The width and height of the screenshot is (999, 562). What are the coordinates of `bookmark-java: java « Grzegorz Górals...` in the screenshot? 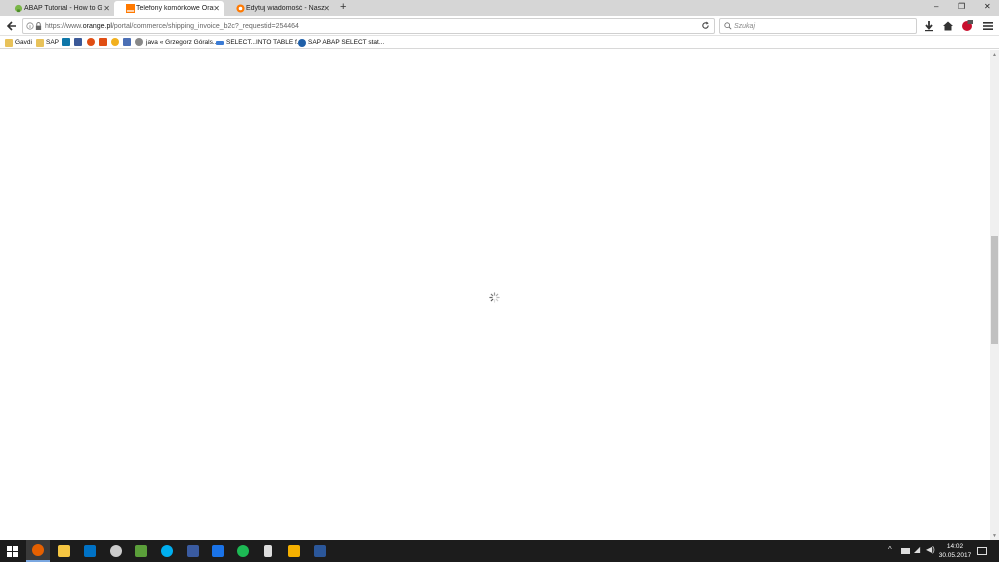 It's located at (182, 42).